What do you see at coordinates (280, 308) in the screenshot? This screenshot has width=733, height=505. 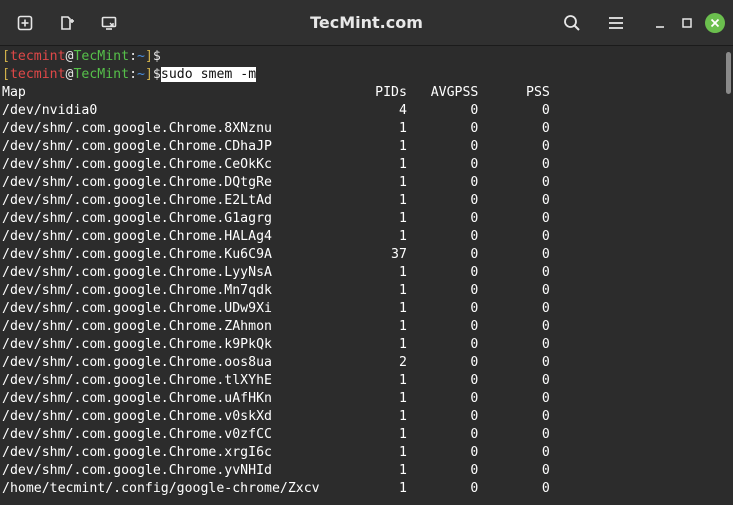 I see `output-line: /dev/shm/.com.google.Chrome.UDw9Xi 1 0 0` at bounding box center [280, 308].